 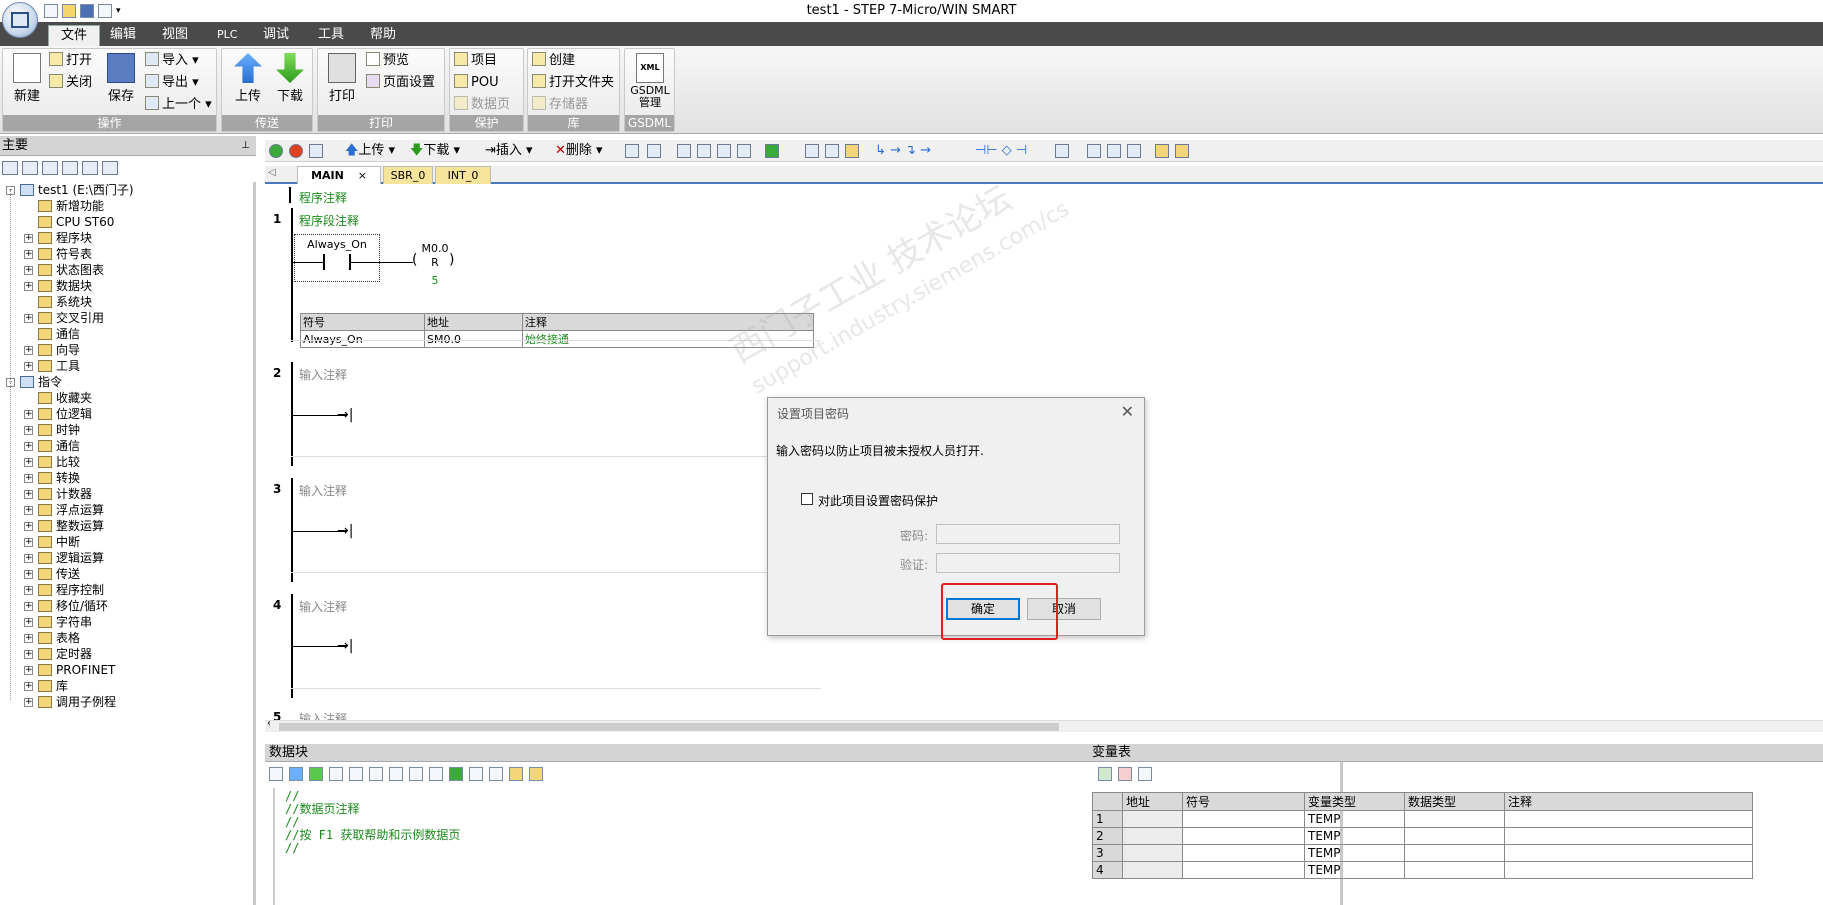 I want to click on network-icon, so click(x=632, y=151).